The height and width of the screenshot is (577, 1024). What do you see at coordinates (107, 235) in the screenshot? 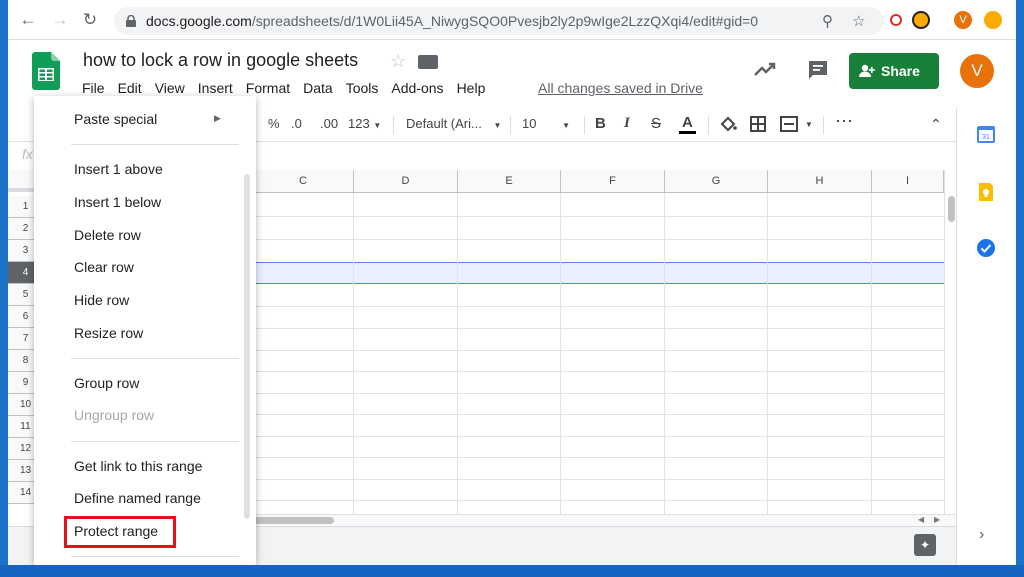
I see `menu-item-delete-row: Delete row` at bounding box center [107, 235].